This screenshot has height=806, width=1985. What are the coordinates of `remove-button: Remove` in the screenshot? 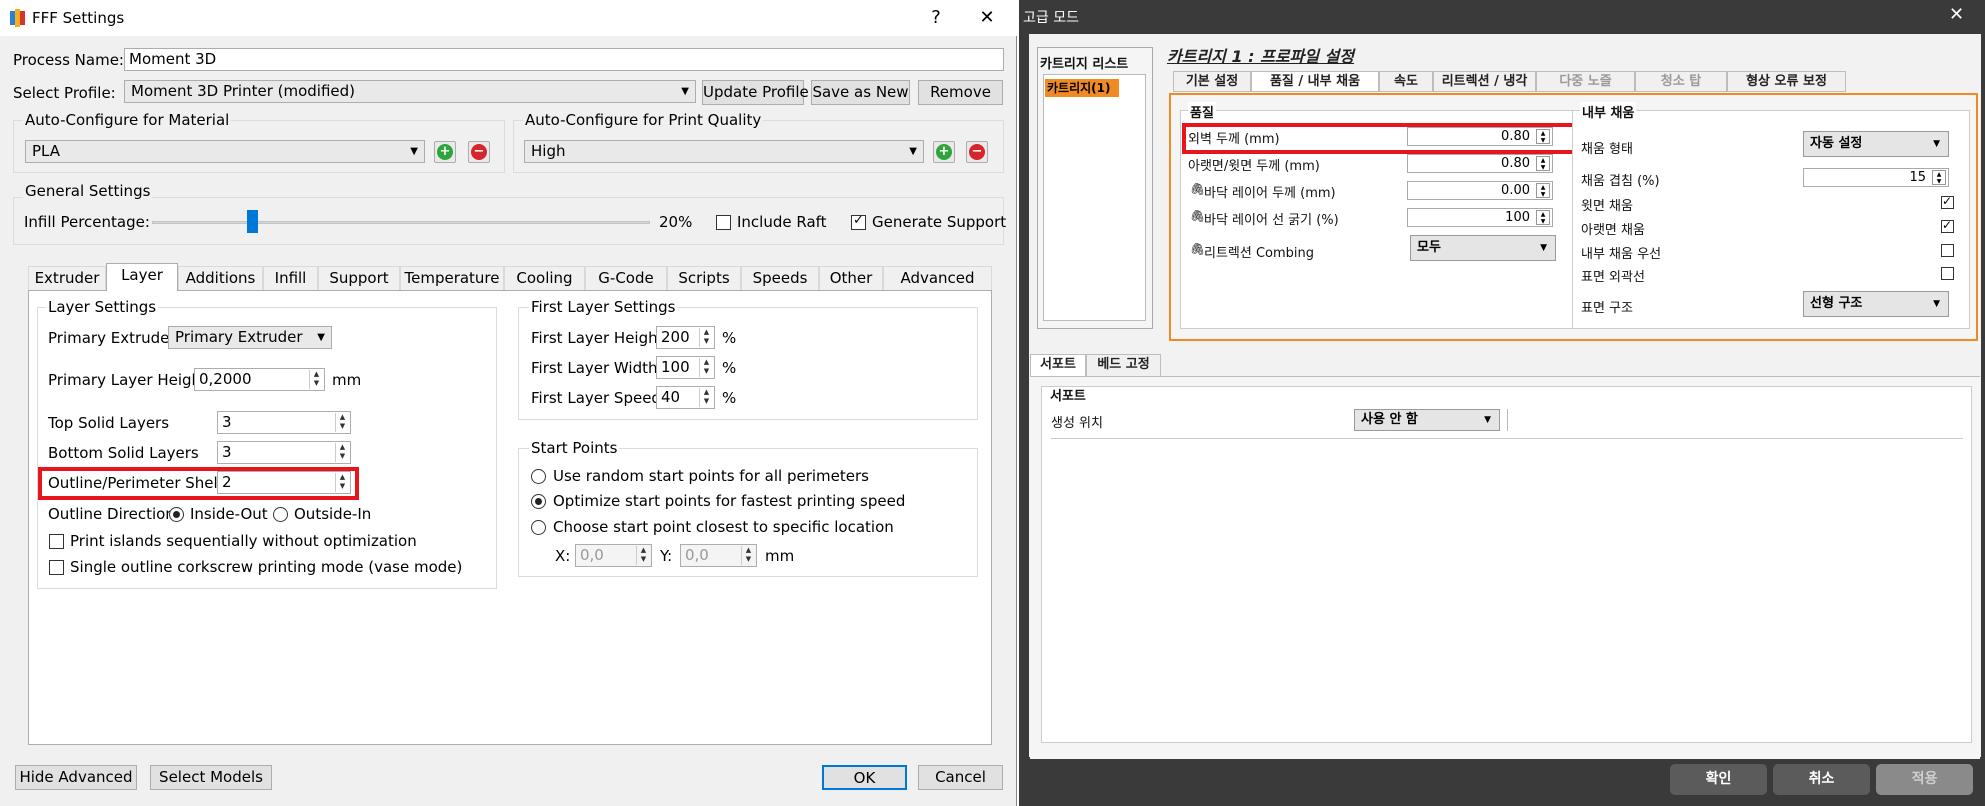 It's located at (960, 92).